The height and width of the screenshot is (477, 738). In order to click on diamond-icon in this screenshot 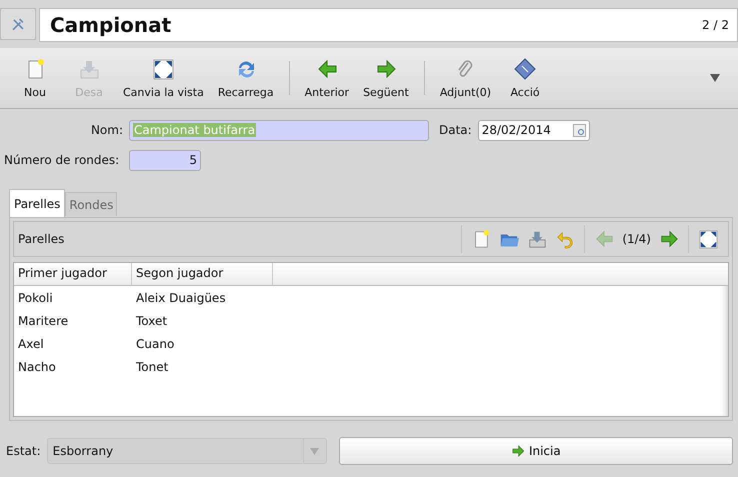, I will do `click(525, 69)`.